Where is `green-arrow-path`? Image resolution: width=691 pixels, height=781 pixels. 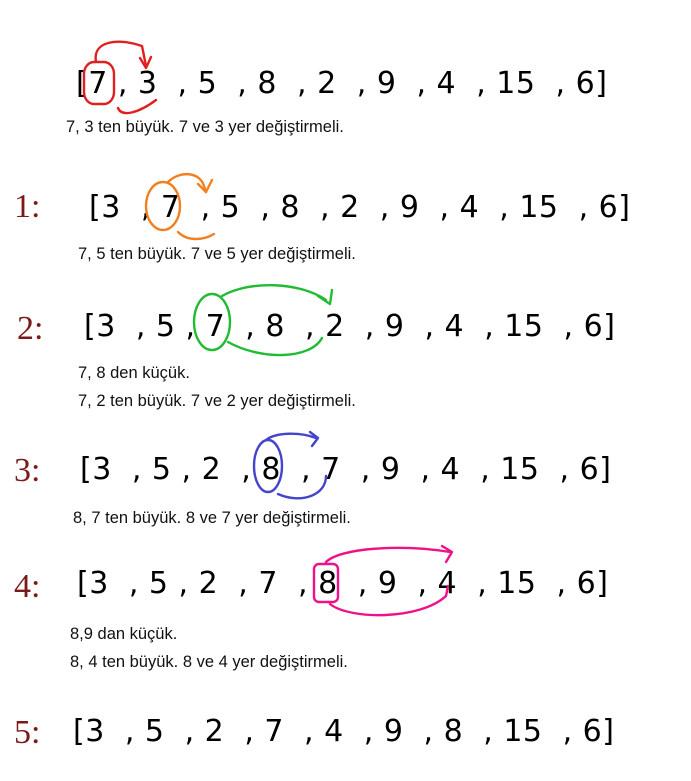
green-arrow-path is located at coordinates (274, 292).